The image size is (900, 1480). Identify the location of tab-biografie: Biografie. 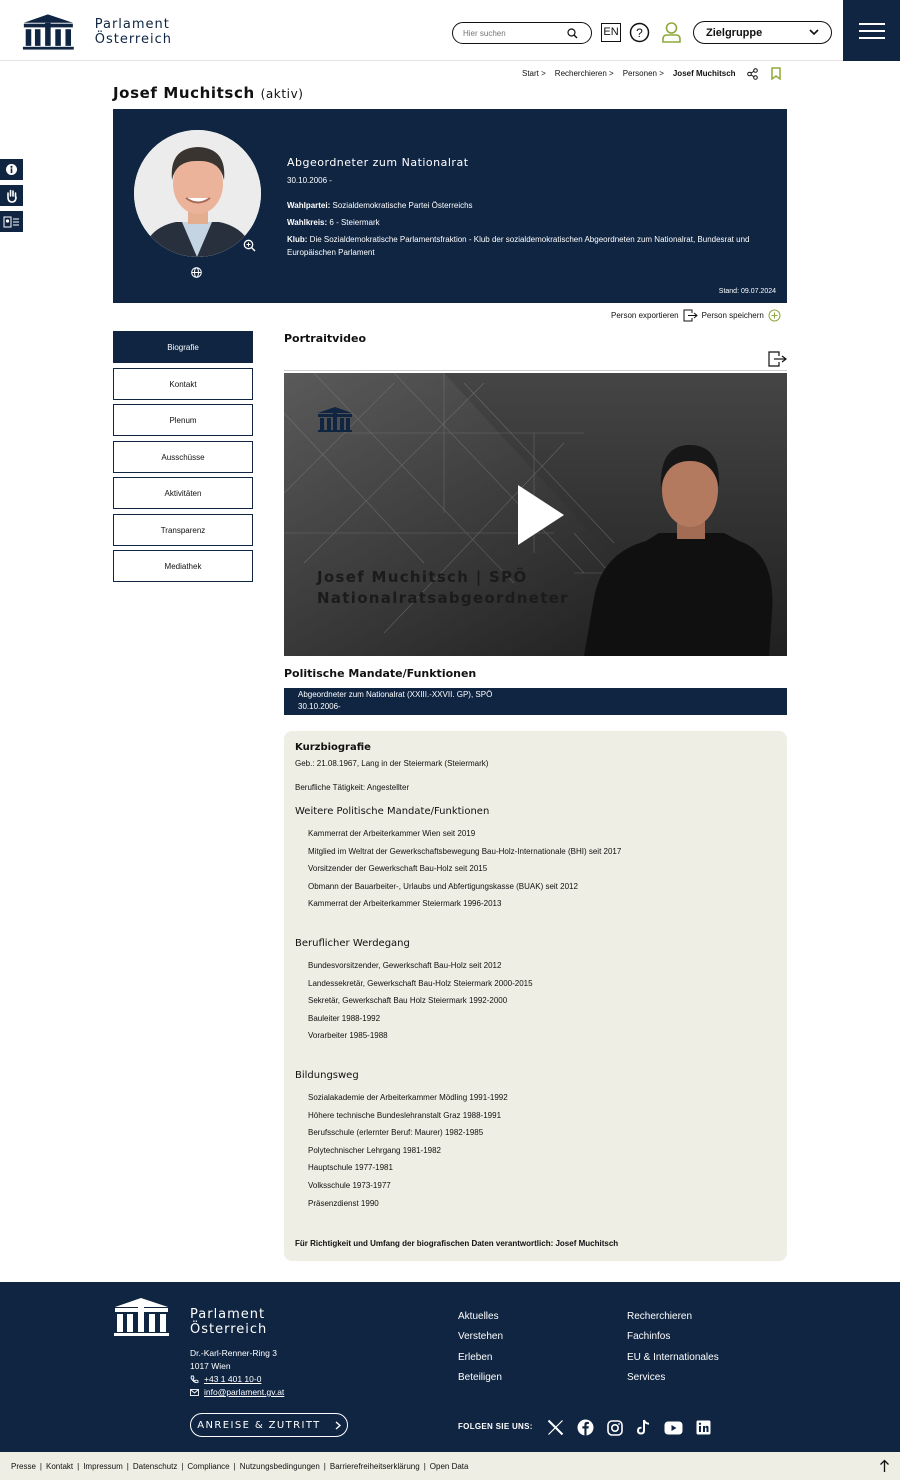
(183, 347).